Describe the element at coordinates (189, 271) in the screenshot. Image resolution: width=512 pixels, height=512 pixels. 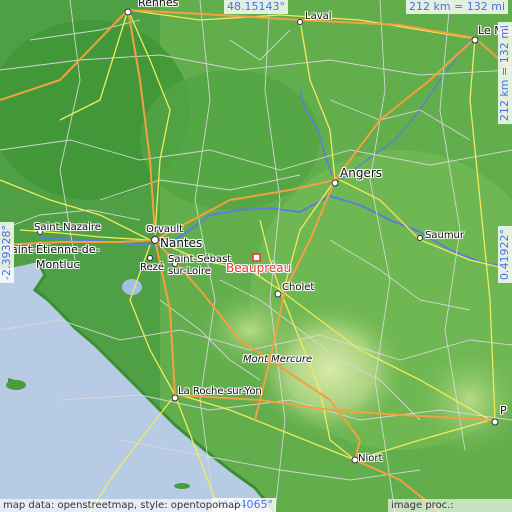
I see `label-saint-sebastien-2: sur-Loire` at that location.